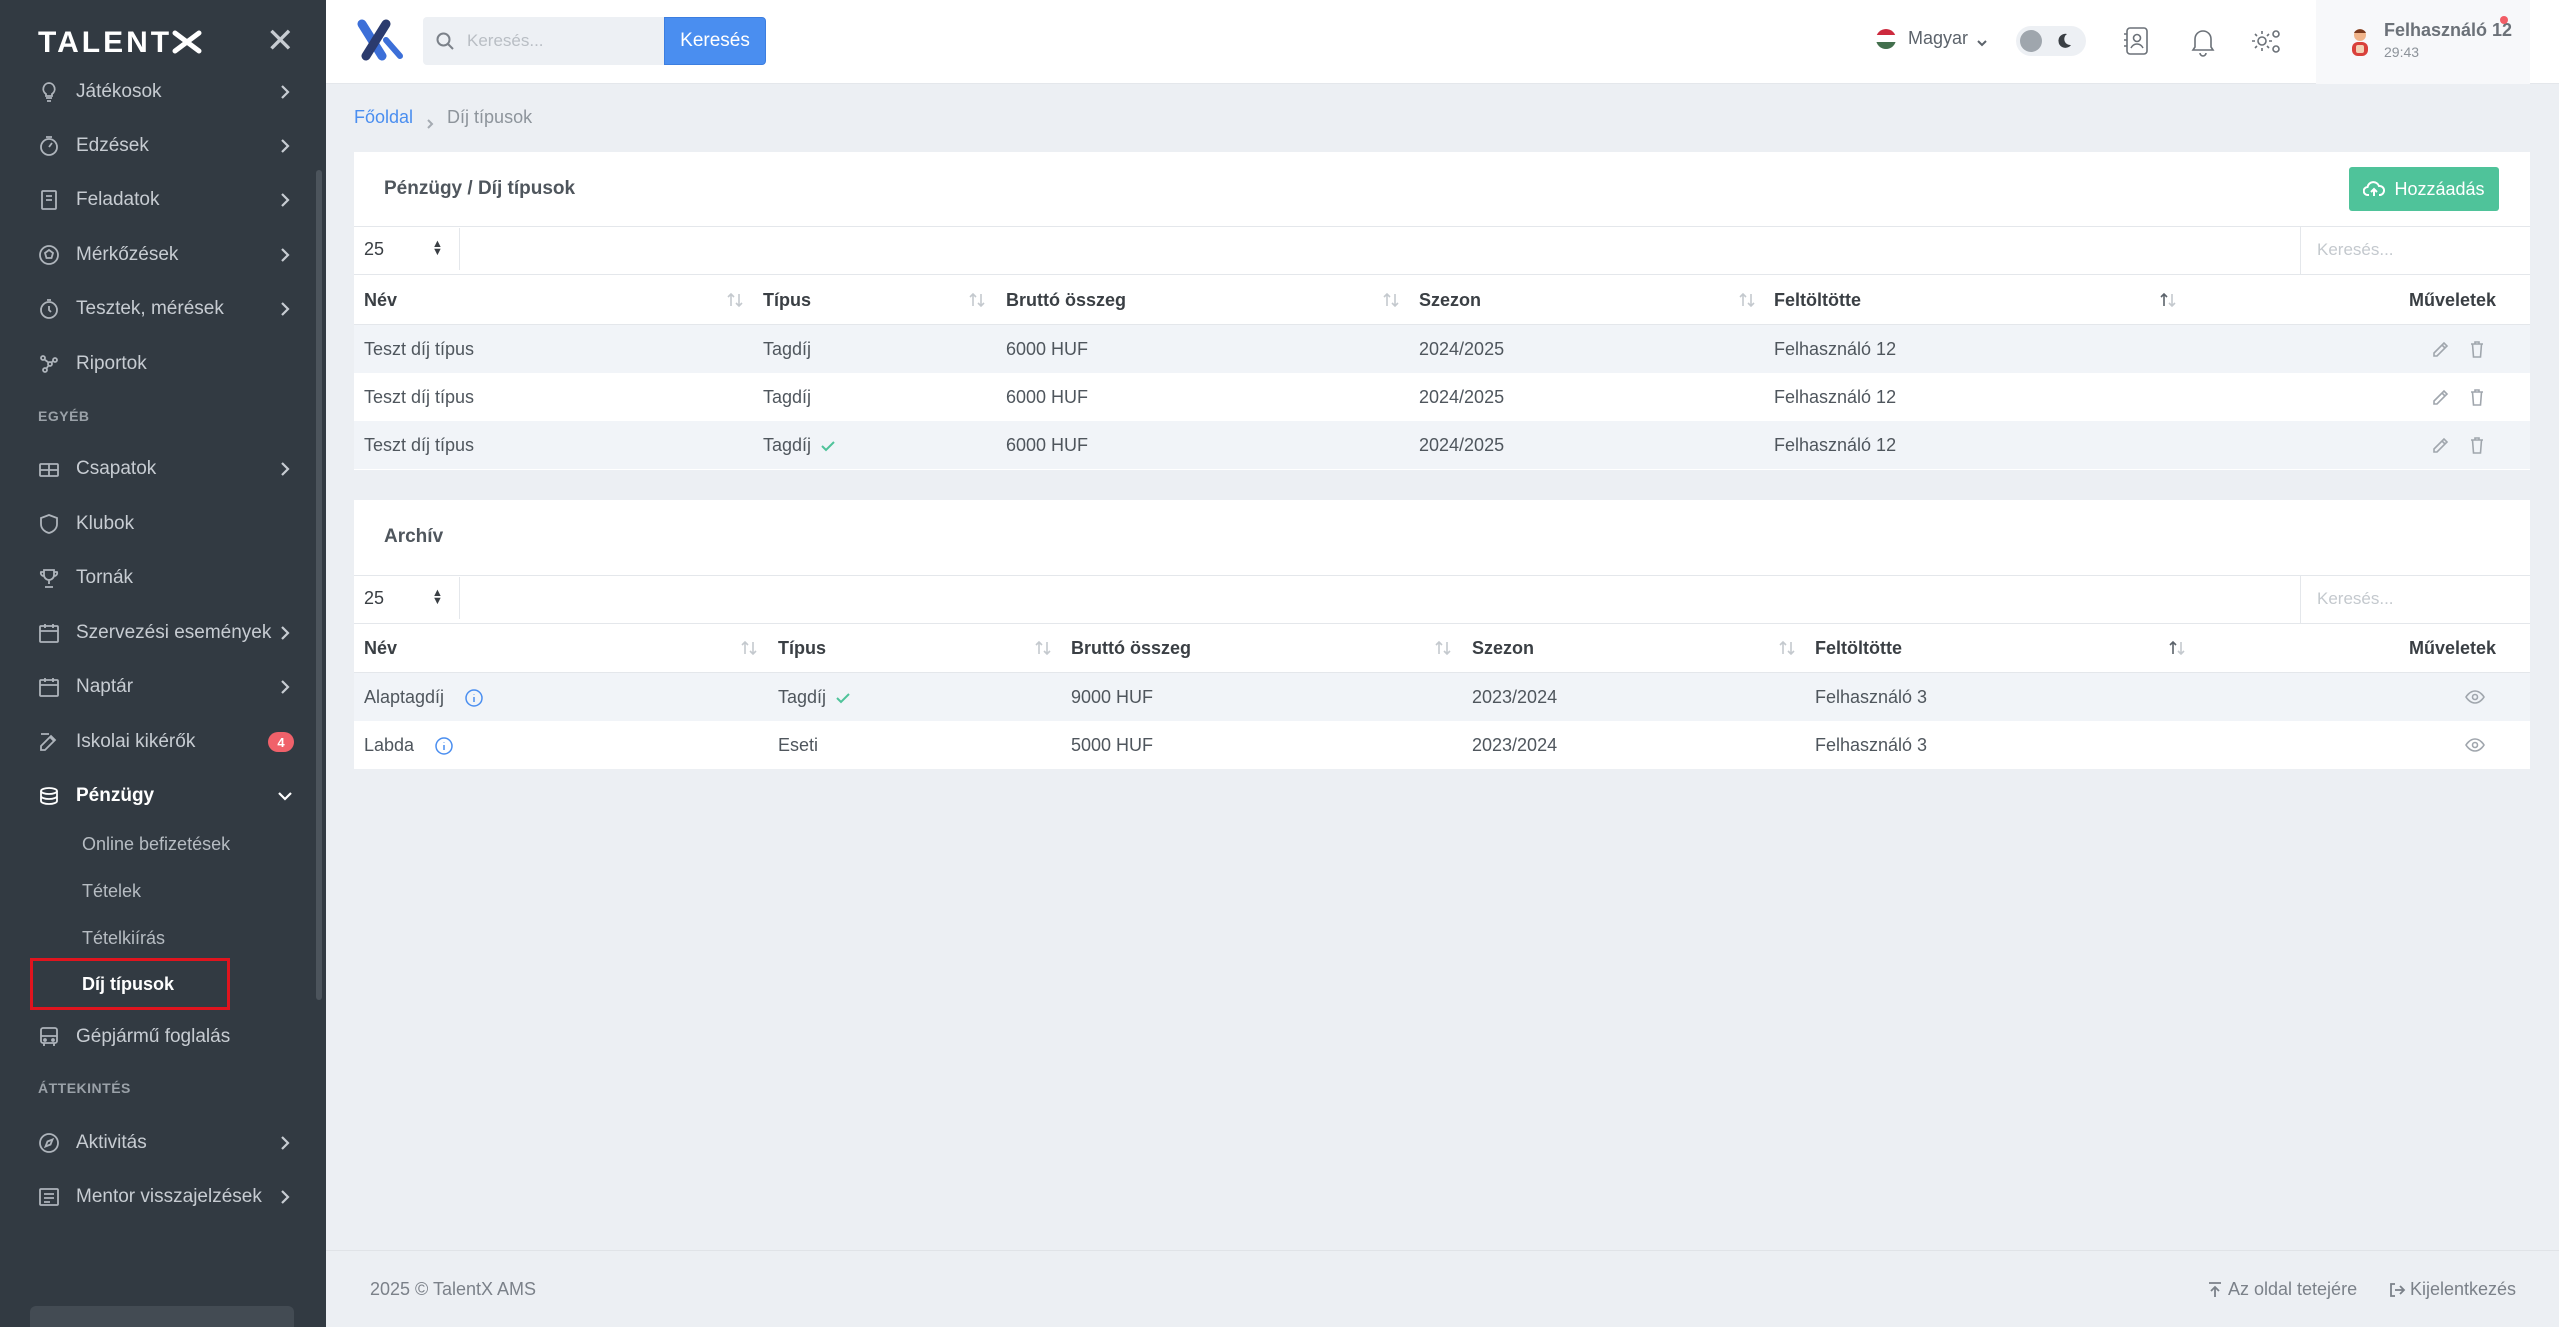  I want to click on shield-icon, so click(49, 524).